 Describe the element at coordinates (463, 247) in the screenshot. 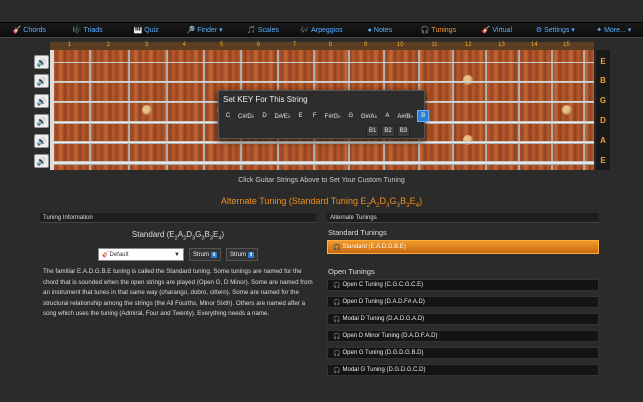

I see `tuning-option-standard: 🎧 Standard (E.A.D.G.B.E)` at that location.